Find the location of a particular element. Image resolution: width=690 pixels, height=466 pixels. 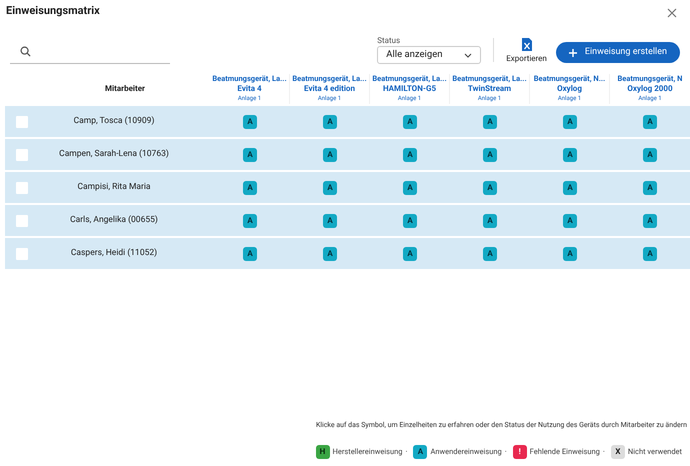

employee-name: Camp, Tosca (10909) is located at coordinates (114, 121).